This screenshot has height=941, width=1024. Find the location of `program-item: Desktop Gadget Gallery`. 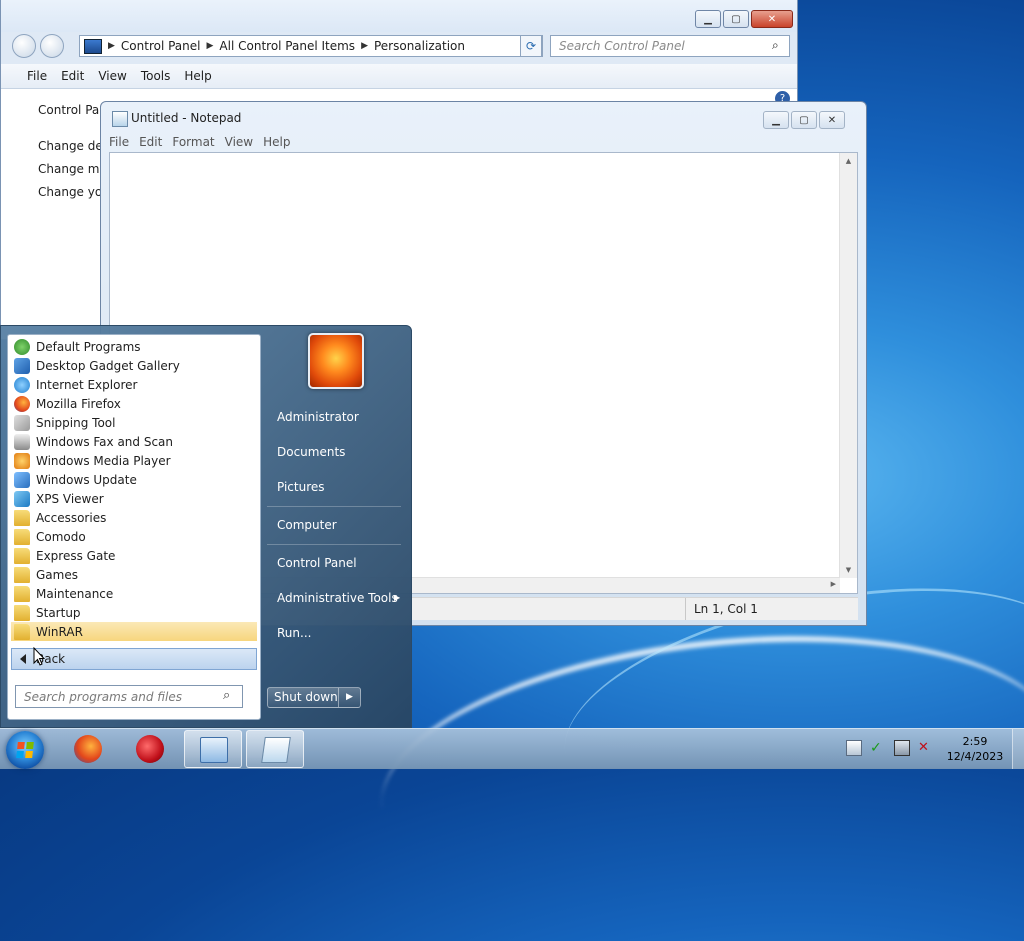

program-item: Desktop Gadget Gallery is located at coordinates (134, 365).